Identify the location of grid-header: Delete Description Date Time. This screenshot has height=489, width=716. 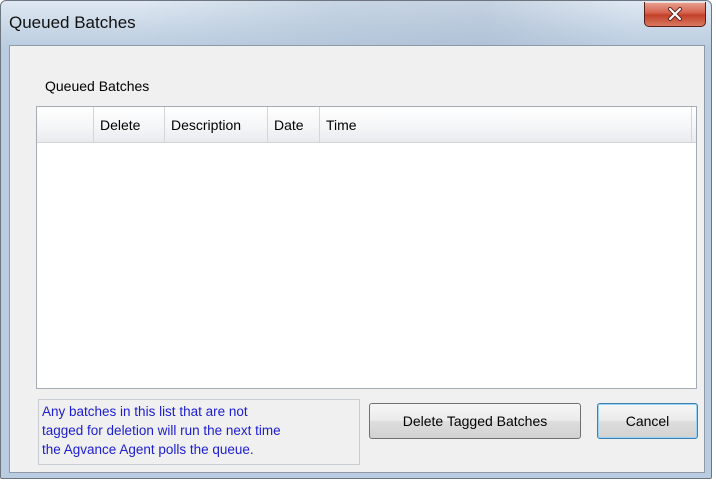
(366, 125).